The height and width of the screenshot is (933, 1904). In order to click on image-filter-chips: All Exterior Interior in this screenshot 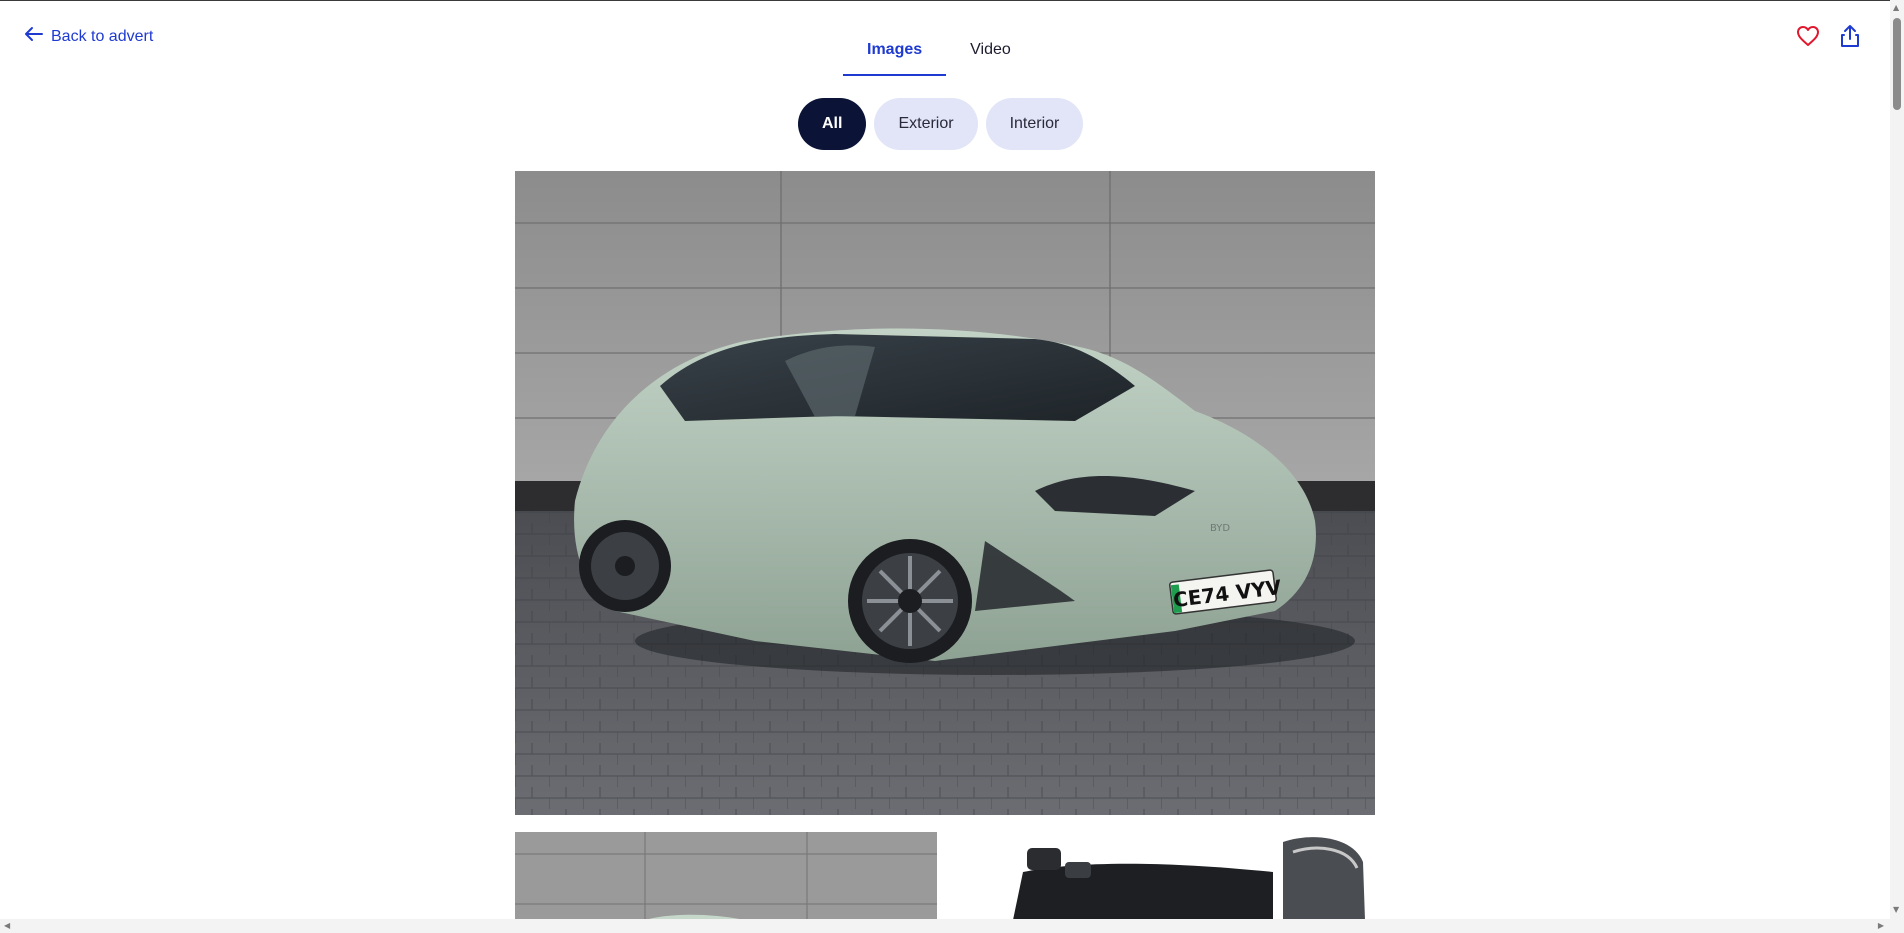, I will do `click(941, 124)`.